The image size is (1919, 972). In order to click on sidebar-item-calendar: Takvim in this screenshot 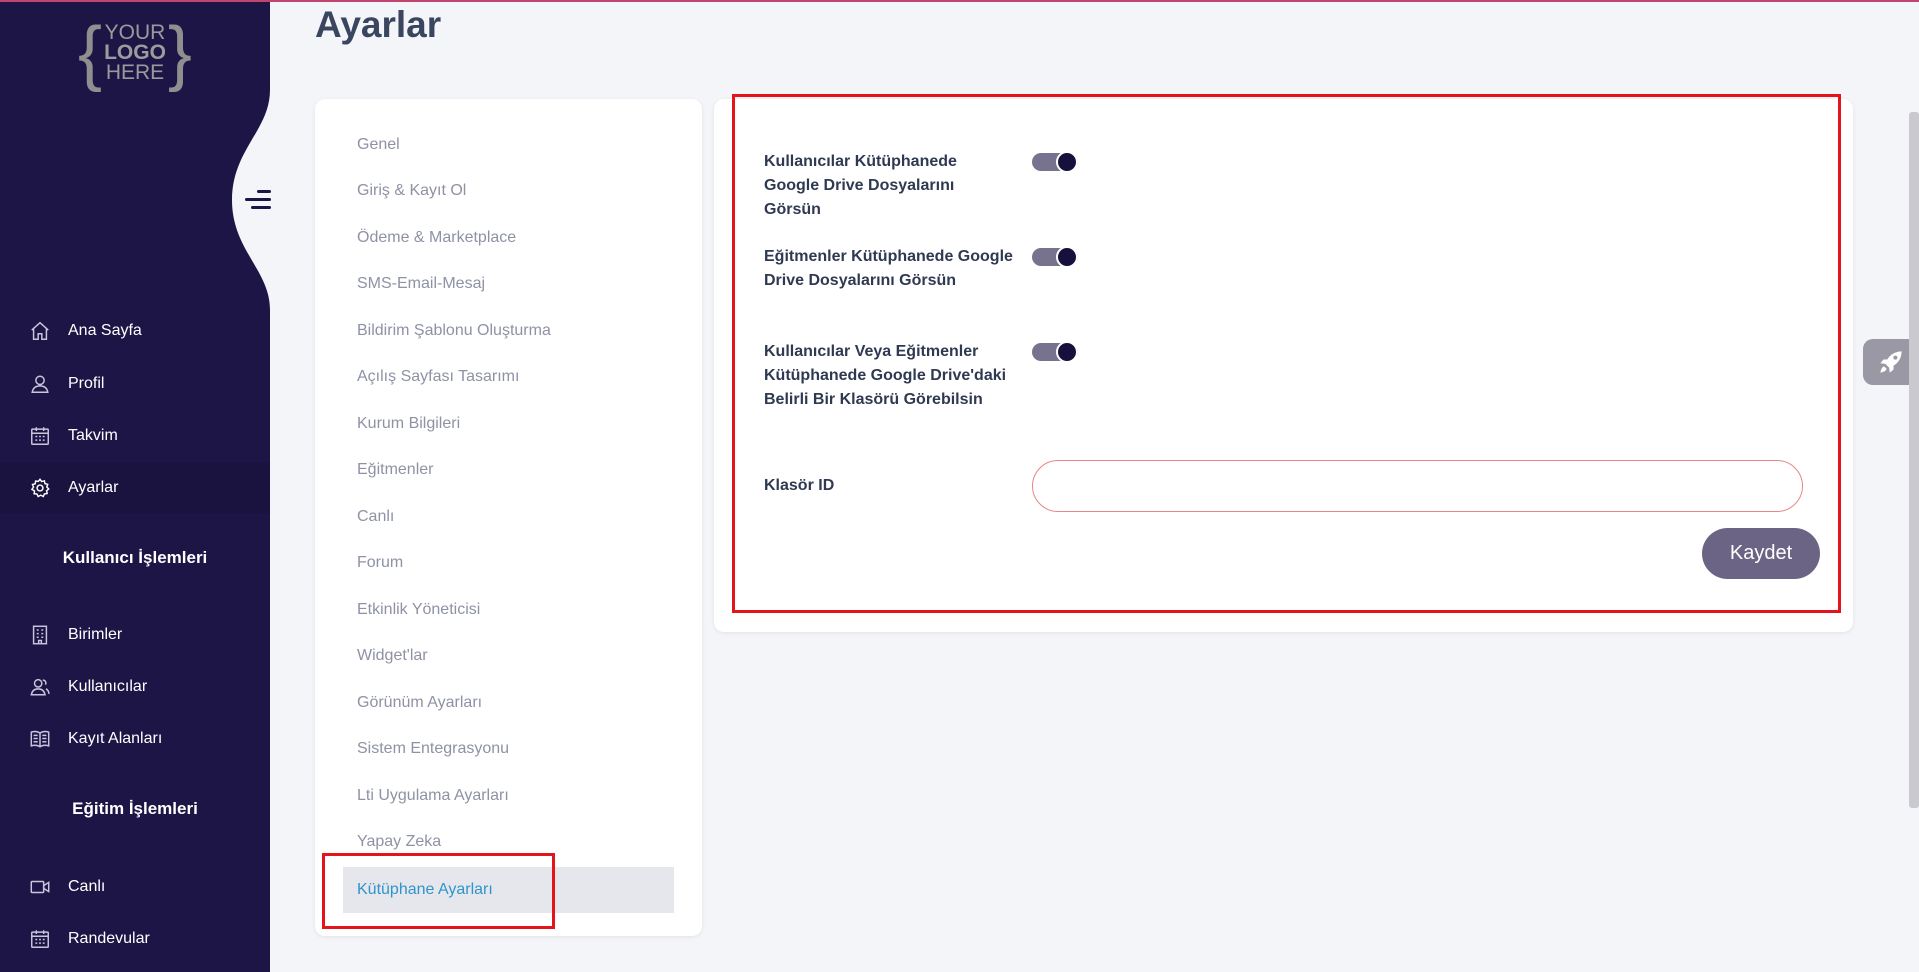, I will do `click(135, 436)`.